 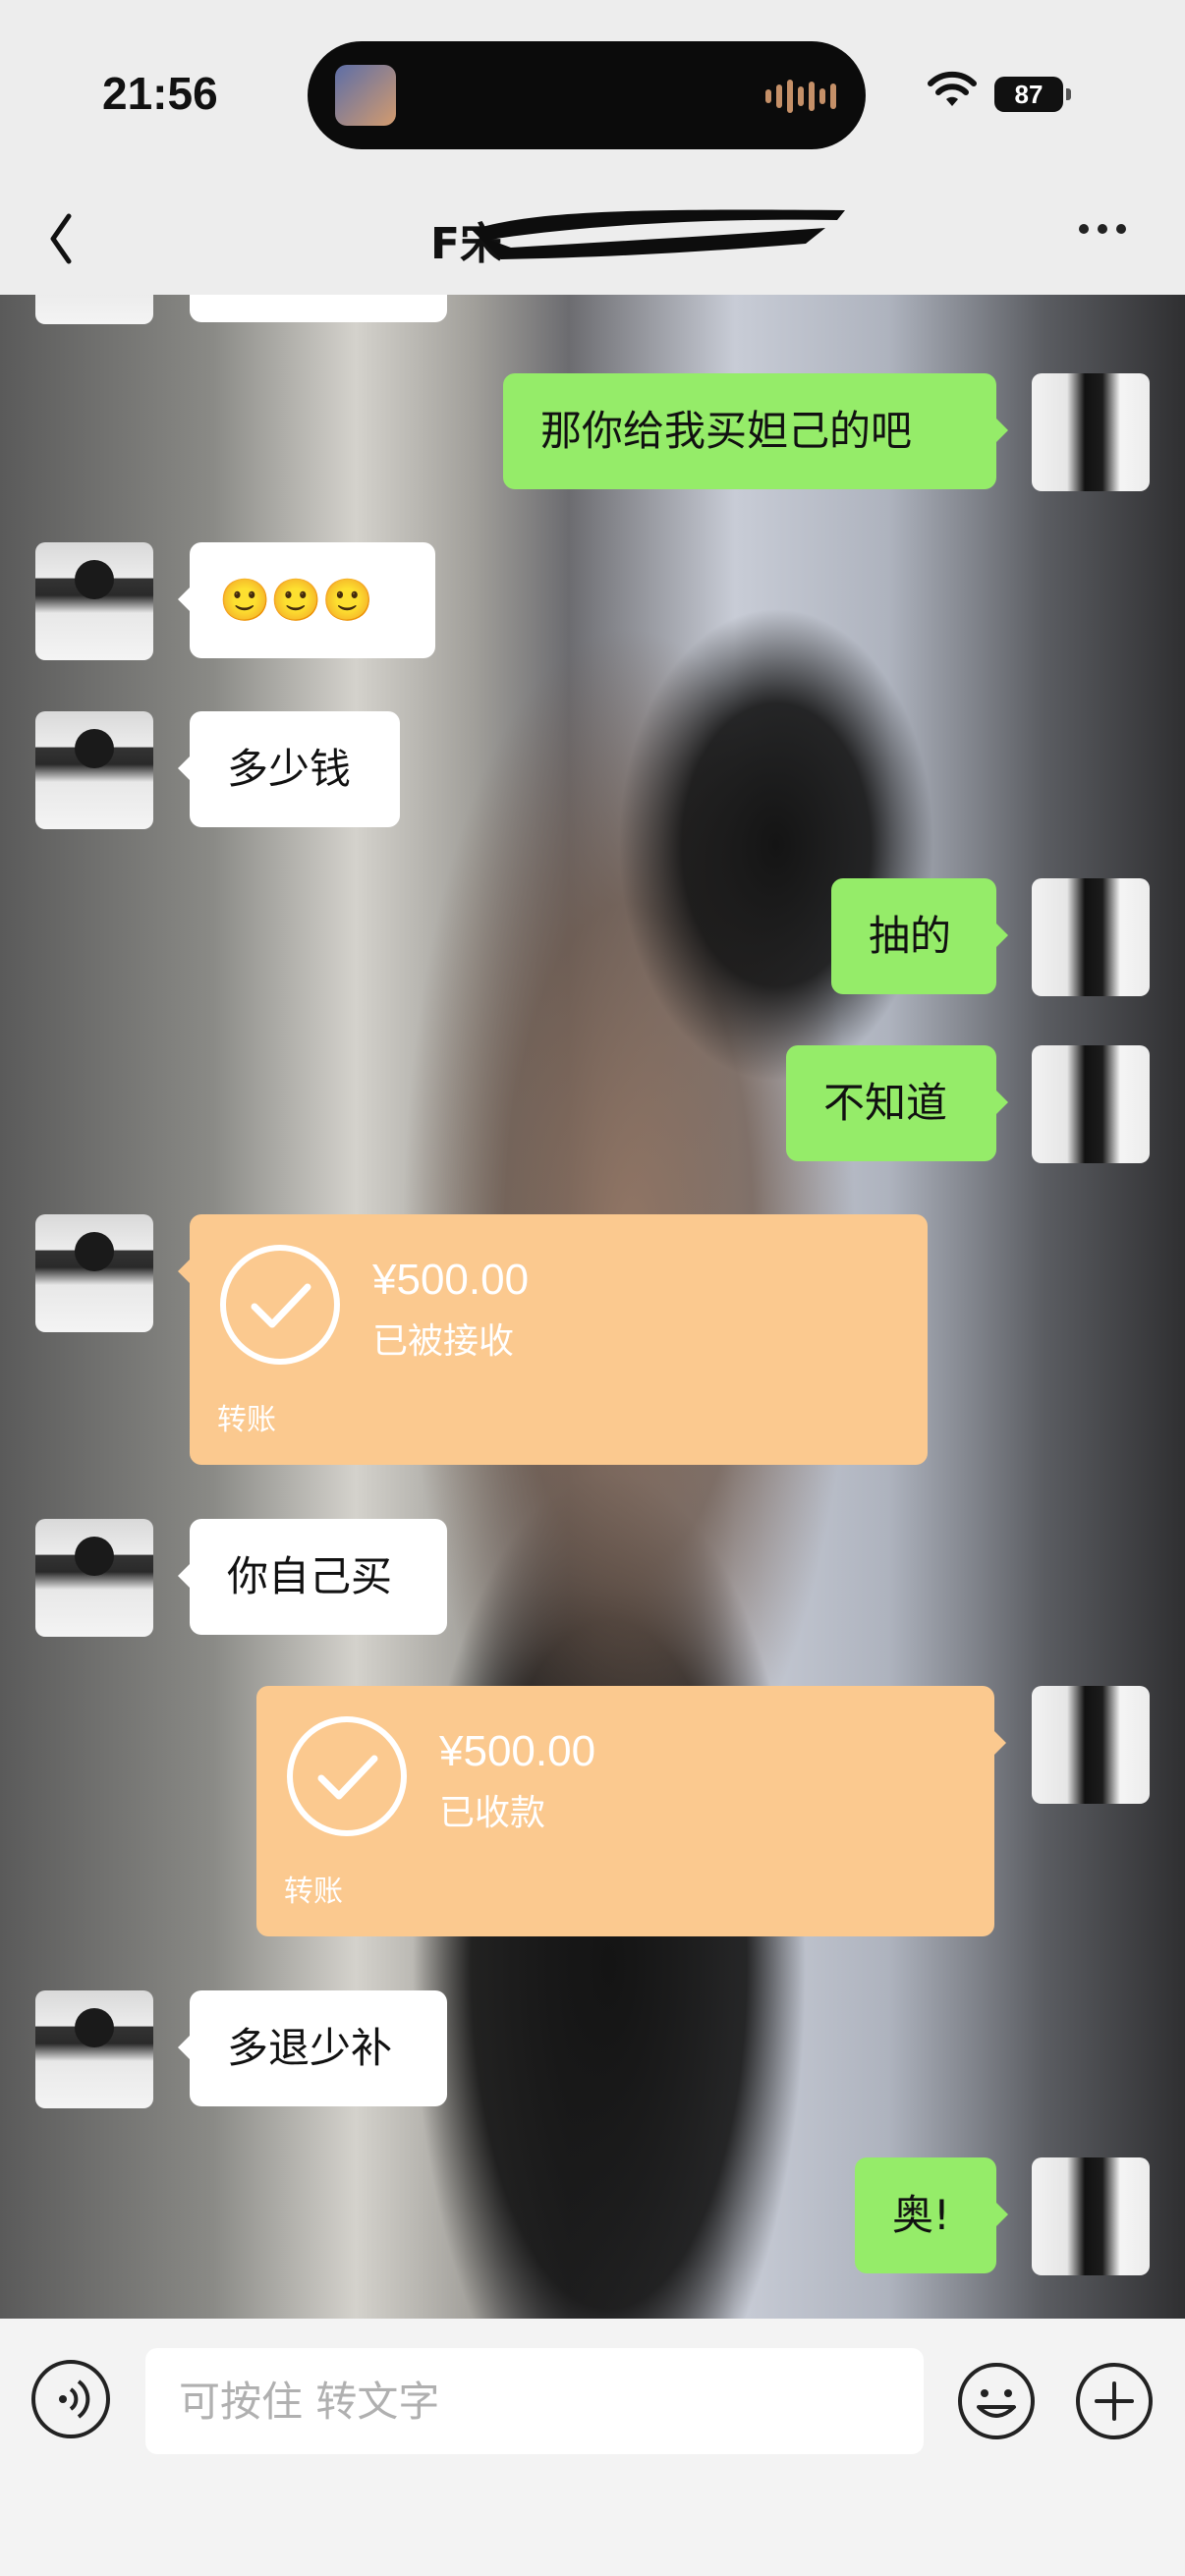 I want to click on chat-header: F宋, so click(x=592, y=241).